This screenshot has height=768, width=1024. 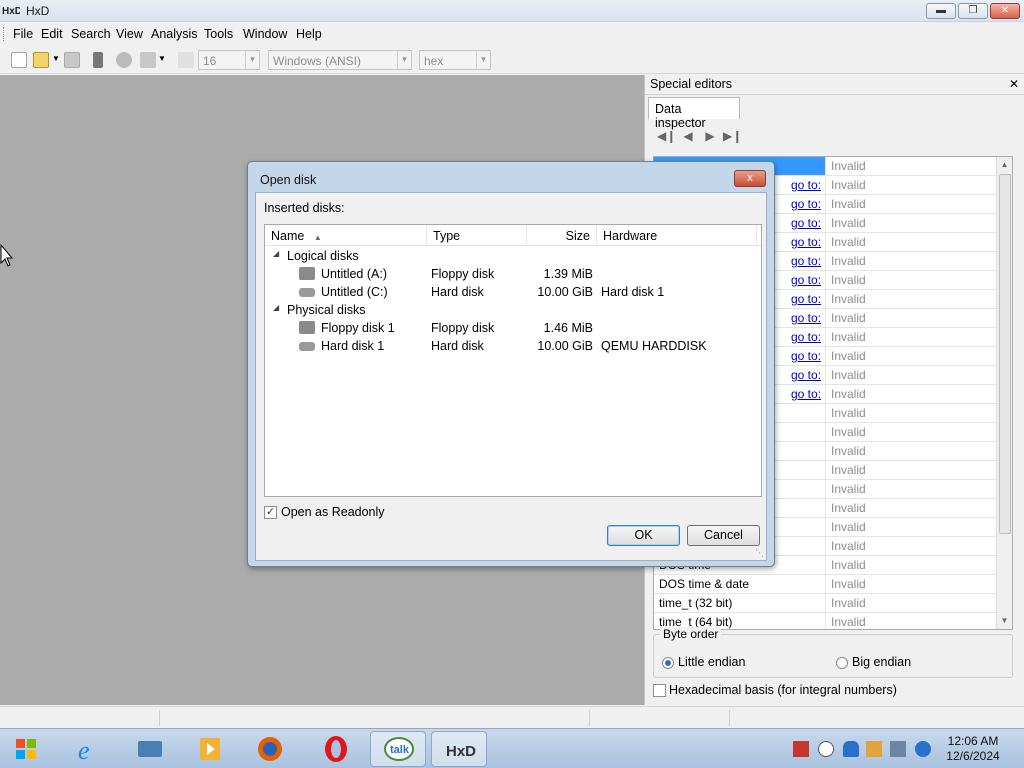 I want to click on inspector-row: DOS time & date Invalid, so click(x=826, y=584).